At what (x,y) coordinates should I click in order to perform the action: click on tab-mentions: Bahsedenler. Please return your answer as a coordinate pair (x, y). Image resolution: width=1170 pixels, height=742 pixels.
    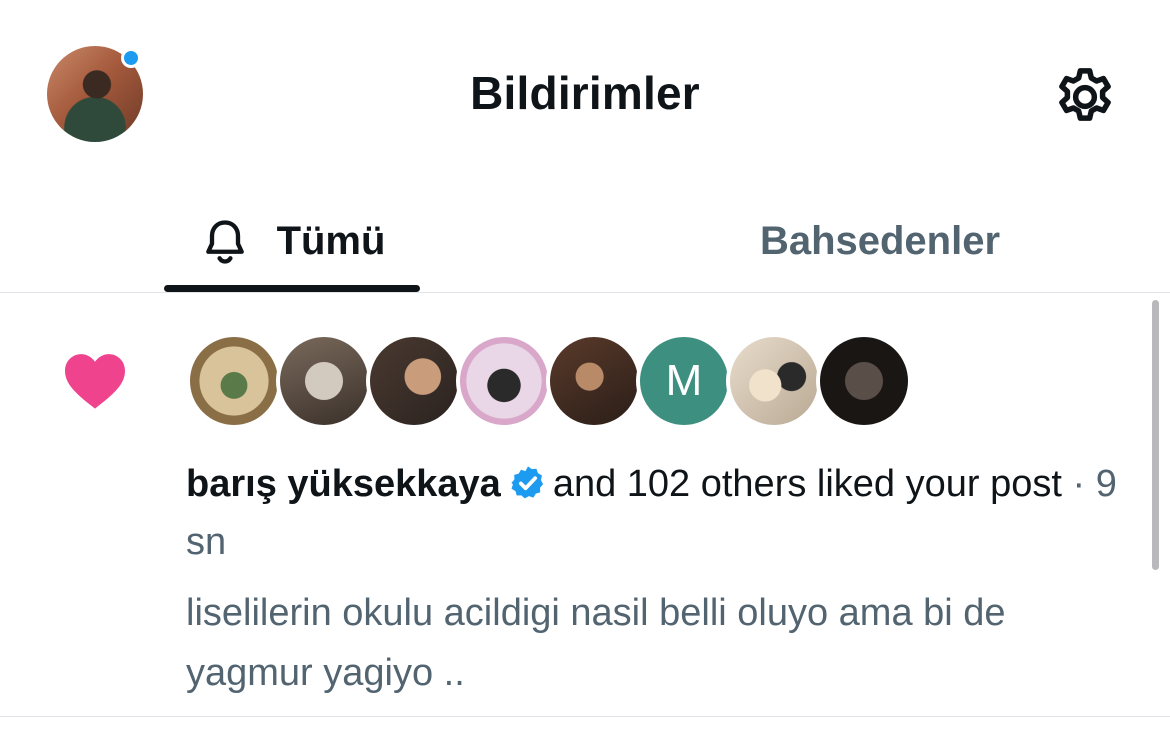
    Looking at the image, I should click on (880, 241).